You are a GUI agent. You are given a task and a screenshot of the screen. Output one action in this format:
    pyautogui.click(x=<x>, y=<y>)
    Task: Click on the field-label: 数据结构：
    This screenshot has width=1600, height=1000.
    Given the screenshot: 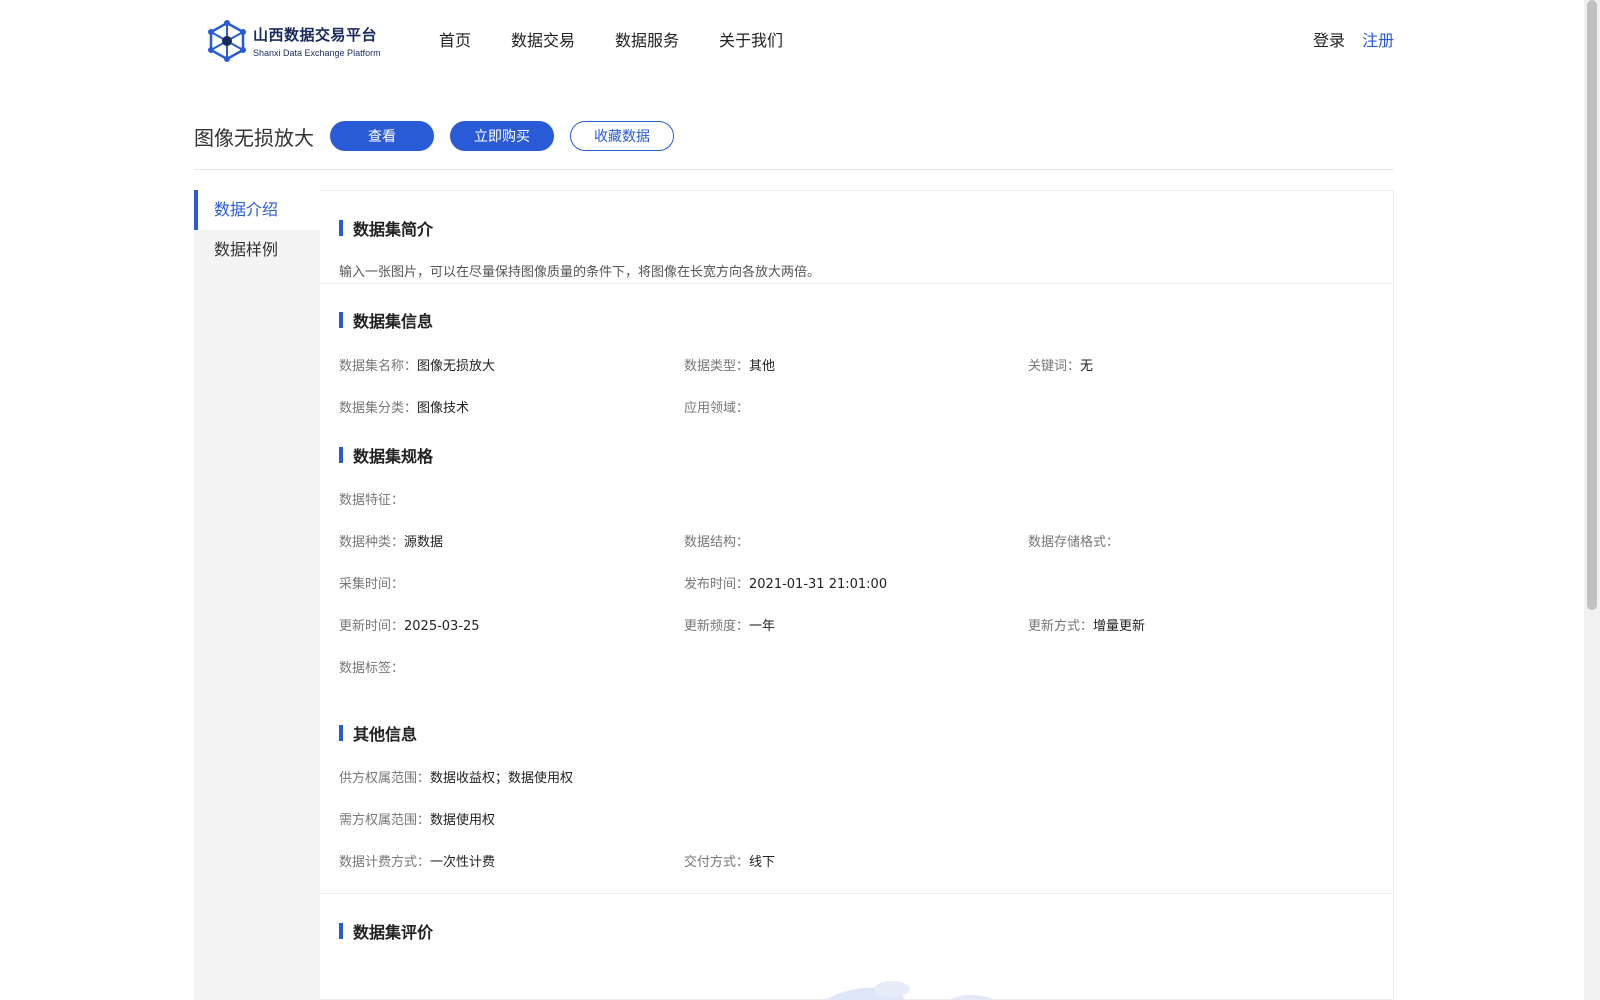 What is the action you would take?
    pyautogui.click(x=717, y=542)
    